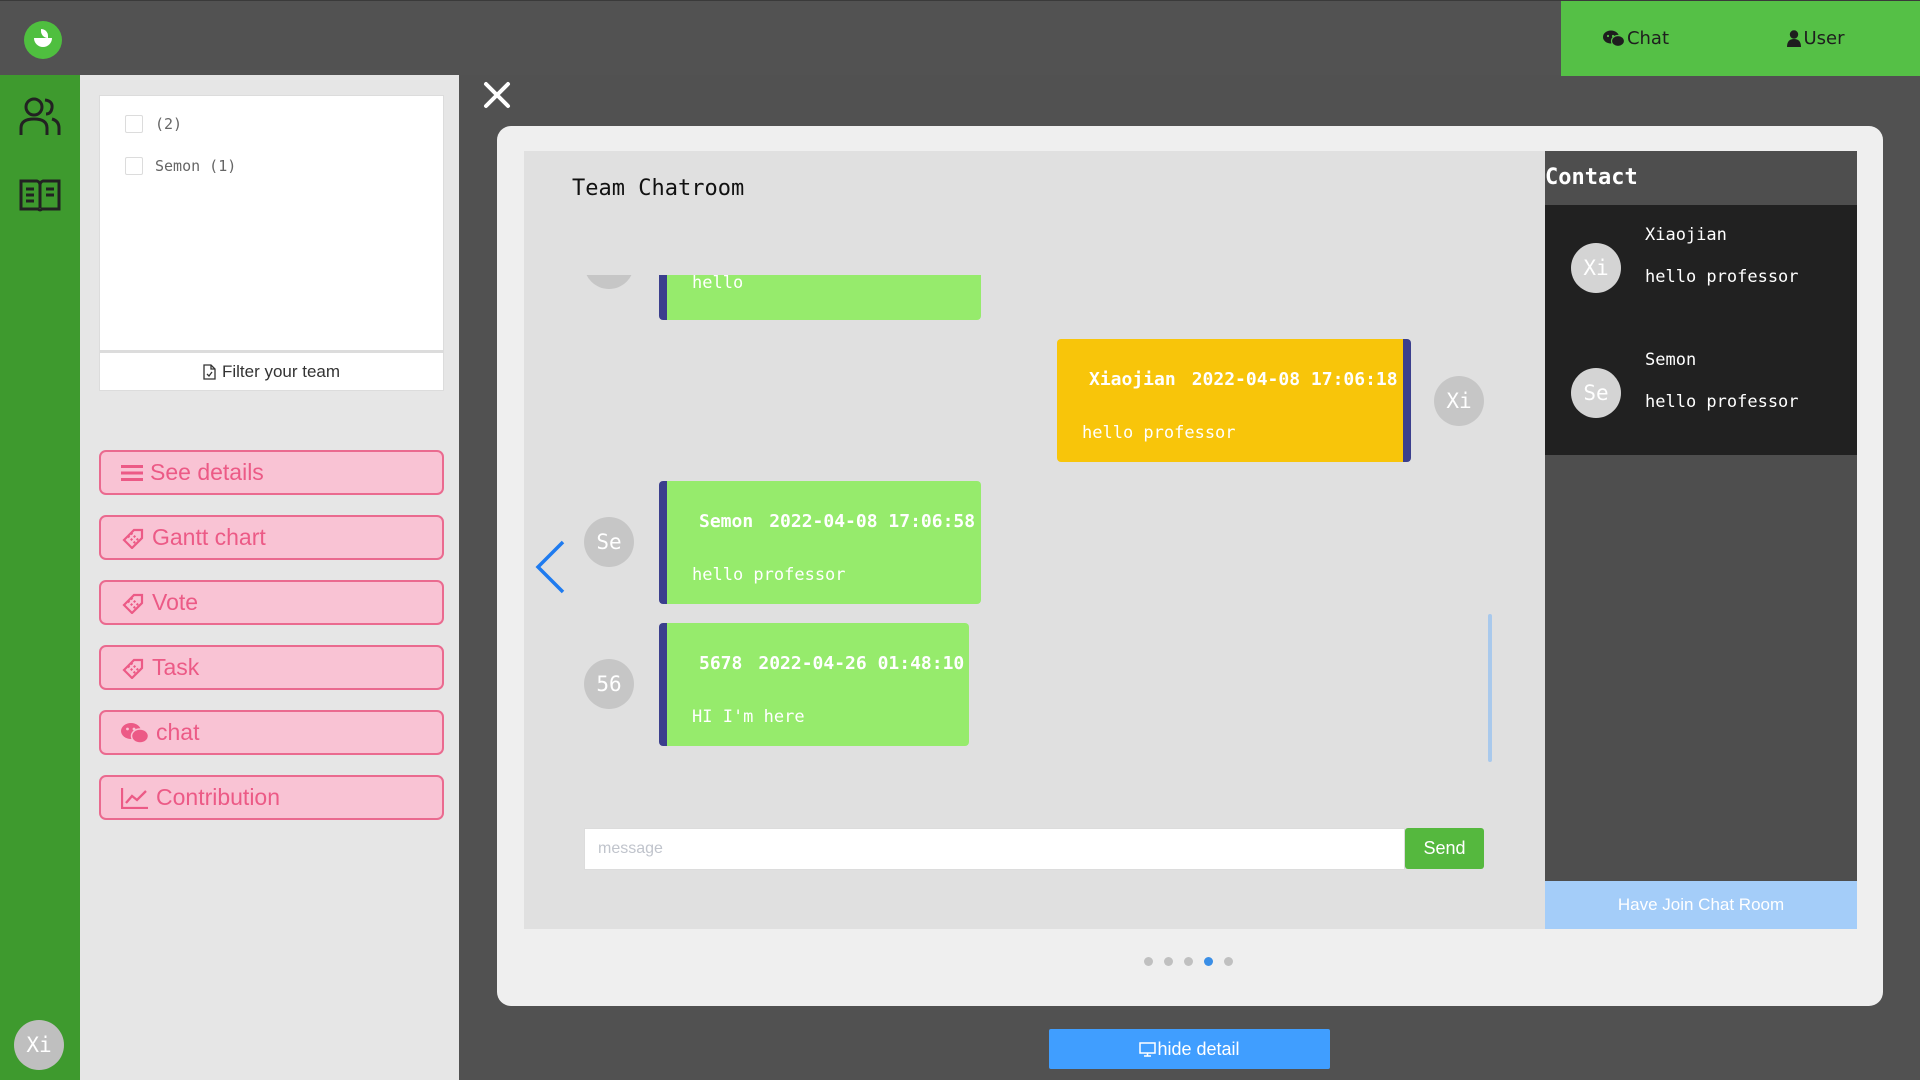 This screenshot has width=1920, height=1080. What do you see at coordinates (134, 798) in the screenshot?
I see `line-chart-icon` at bounding box center [134, 798].